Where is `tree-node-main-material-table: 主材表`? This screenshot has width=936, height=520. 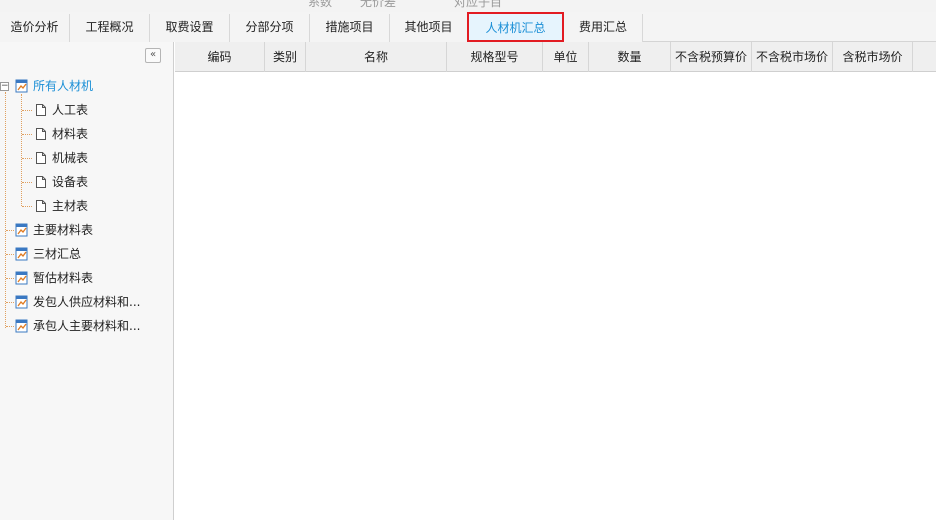
tree-node-main-material-table: 主材表 is located at coordinates (61, 206).